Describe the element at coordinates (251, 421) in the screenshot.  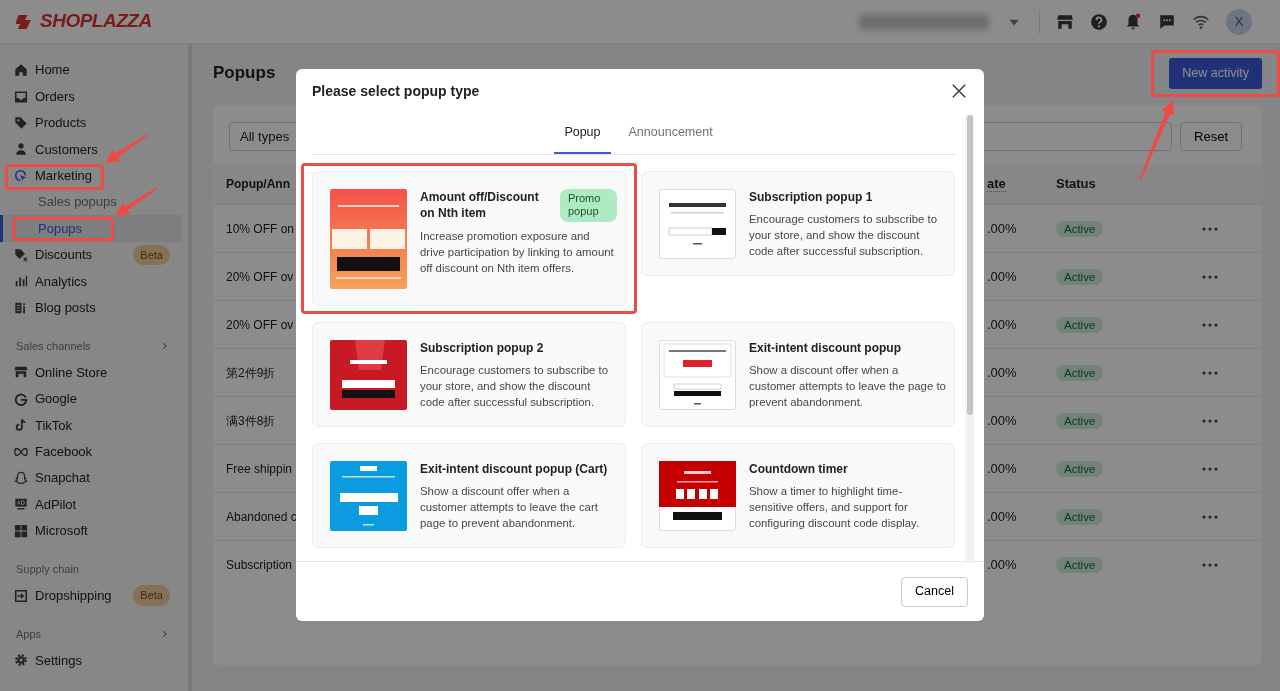
I see `table-cell-text: 满3件8折` at that location.